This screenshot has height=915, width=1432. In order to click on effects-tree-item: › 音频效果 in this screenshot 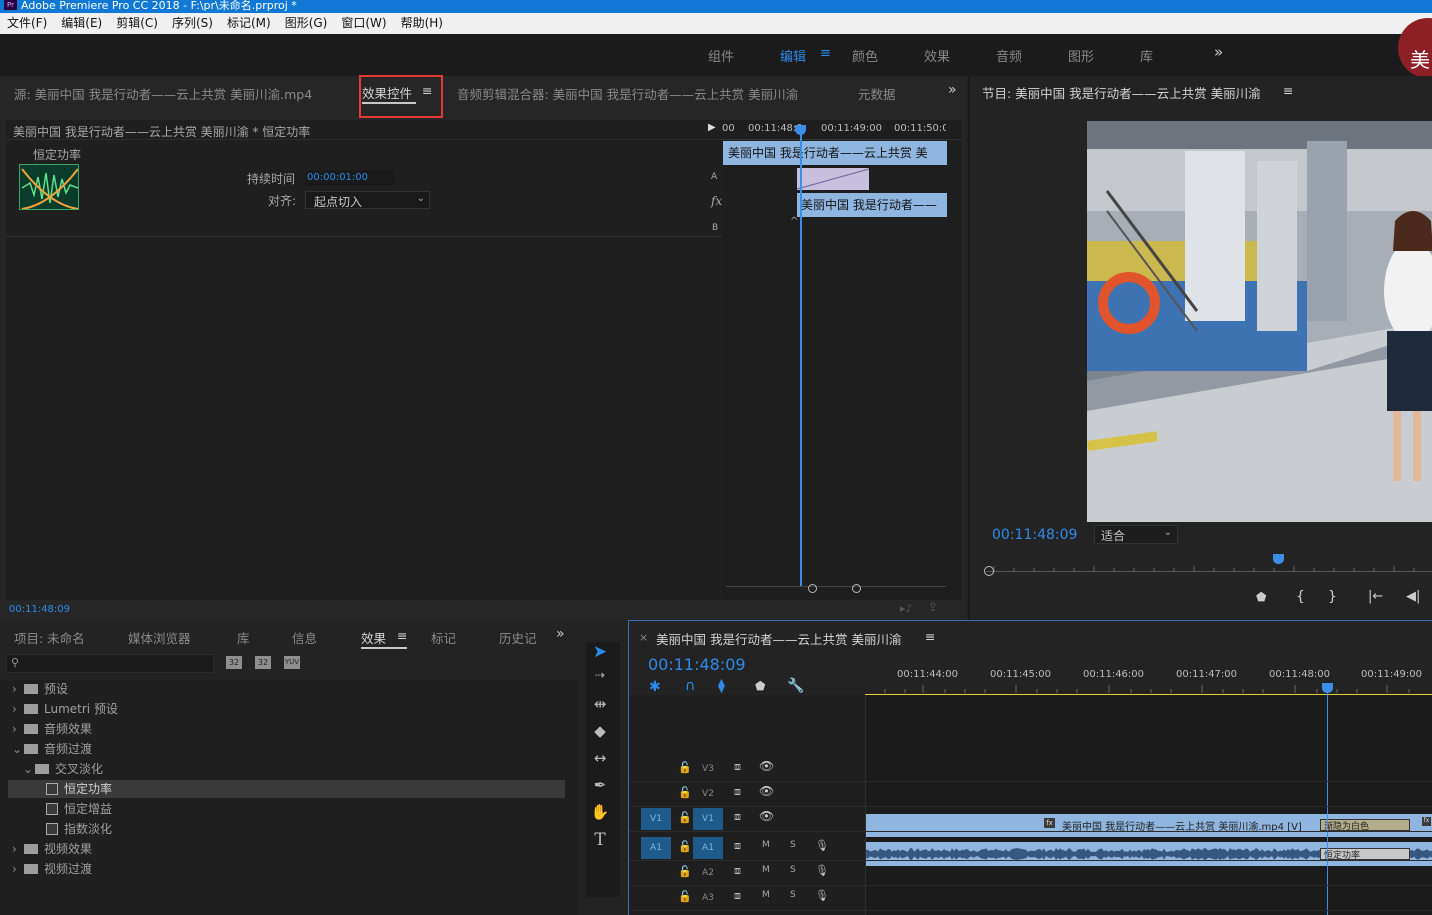, I will do `click(286, 729)`.